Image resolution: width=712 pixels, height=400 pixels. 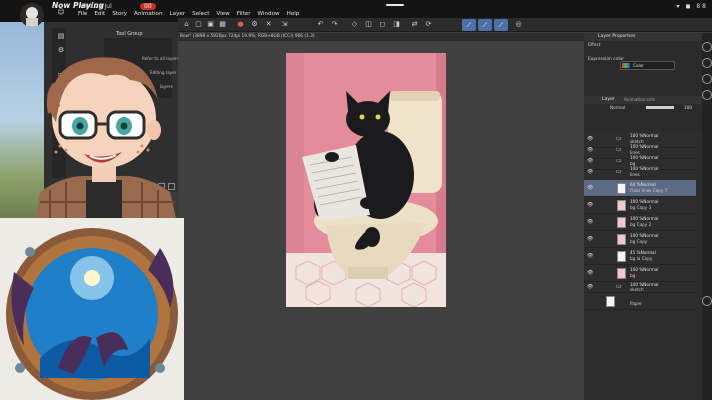 I want to click on layer-row-name: bg la Copy, so click(x=641, y=258).